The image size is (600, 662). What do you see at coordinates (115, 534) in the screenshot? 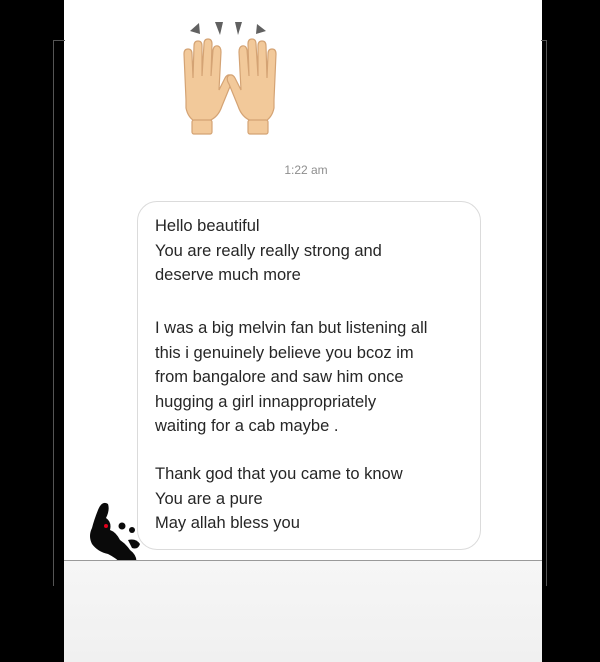
I see `redacted-avatar-scribble` at bounding box center [115, 534].